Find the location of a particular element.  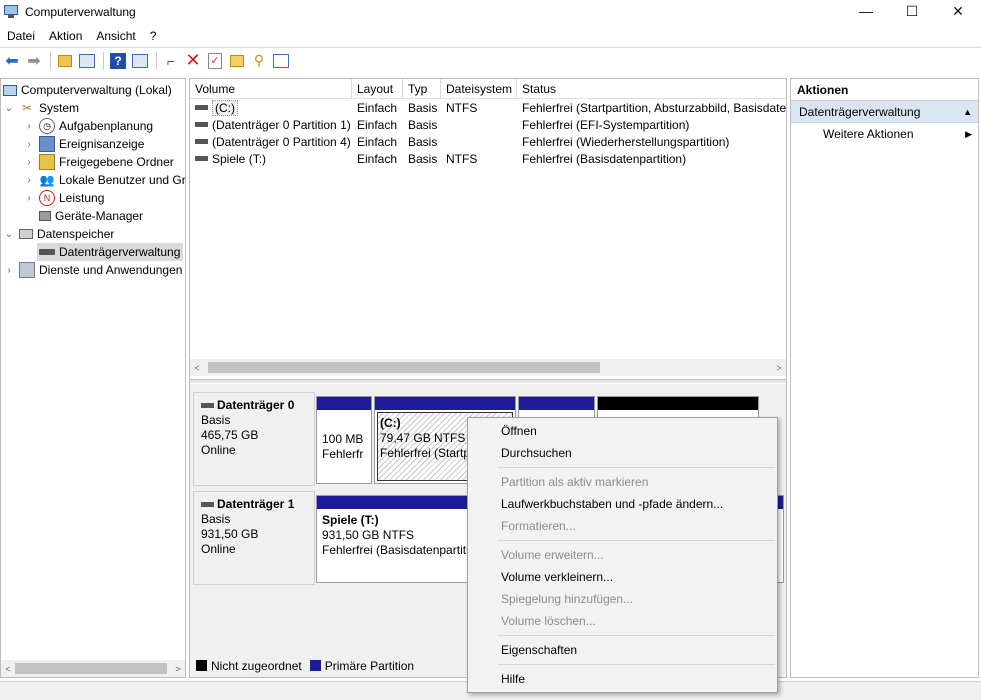

maximize-button: ☐ is located at coordinates (912, 11).